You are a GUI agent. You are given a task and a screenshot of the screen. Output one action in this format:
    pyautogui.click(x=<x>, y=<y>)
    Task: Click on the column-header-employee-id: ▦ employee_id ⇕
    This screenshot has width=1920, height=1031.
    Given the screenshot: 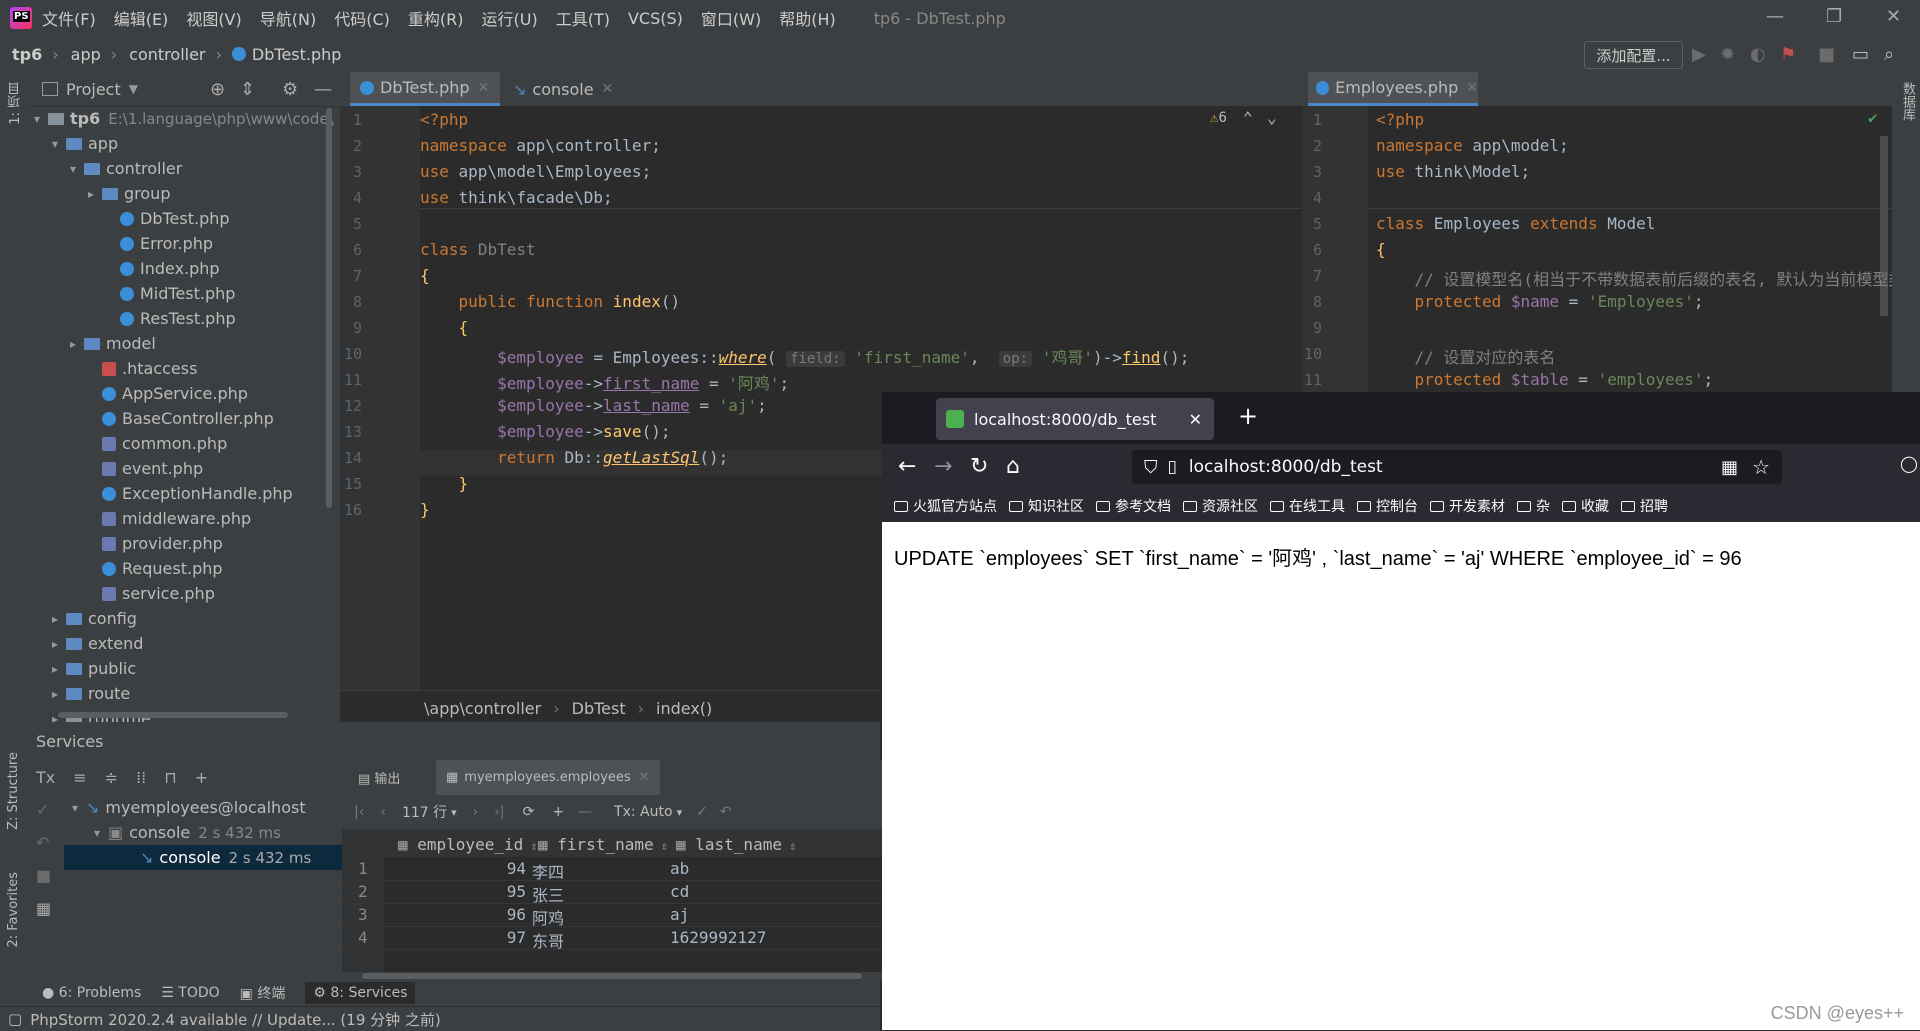 What is the action you would take?
    pyautogui.click(x=468, y=844)
    